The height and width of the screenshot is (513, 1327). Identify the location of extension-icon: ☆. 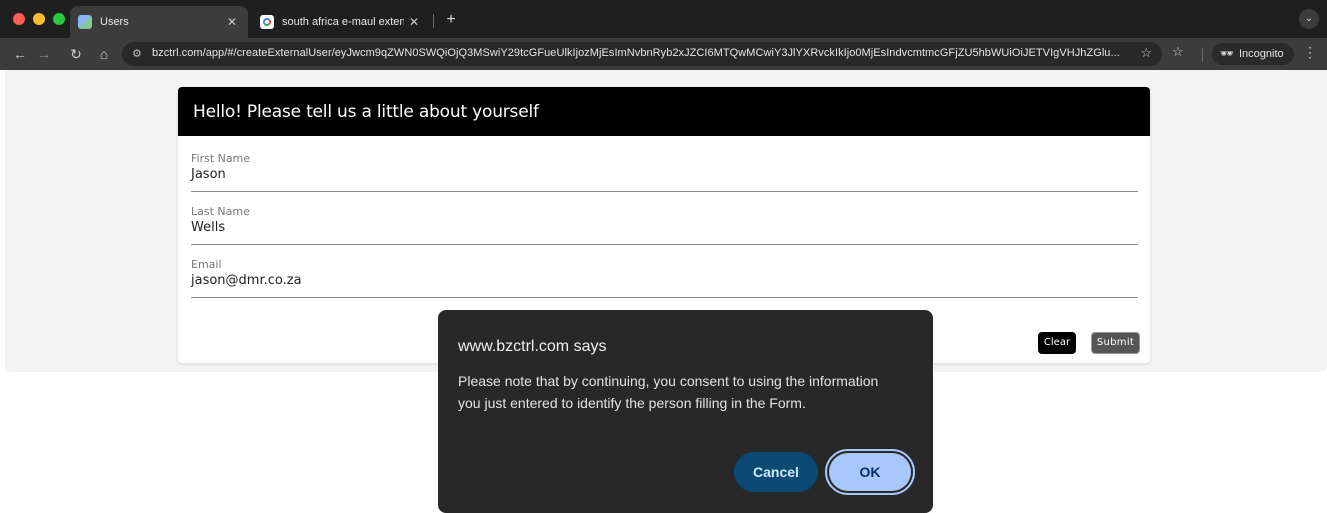
(1178, 52).